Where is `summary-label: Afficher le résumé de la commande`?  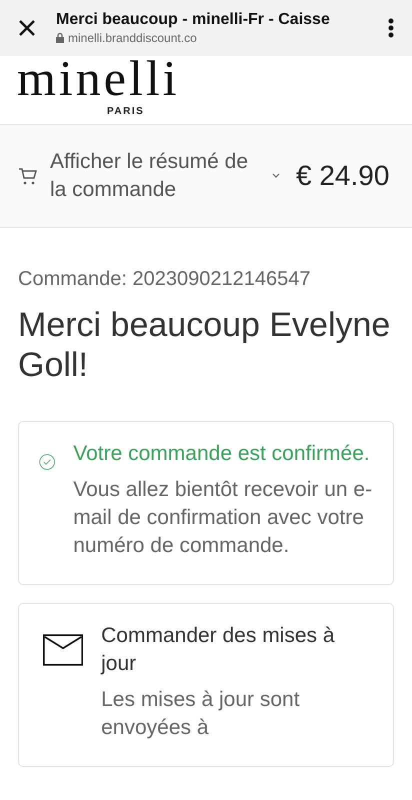
summary-label: Afficher le résumé de la commande is located at coordinates (150, 176).